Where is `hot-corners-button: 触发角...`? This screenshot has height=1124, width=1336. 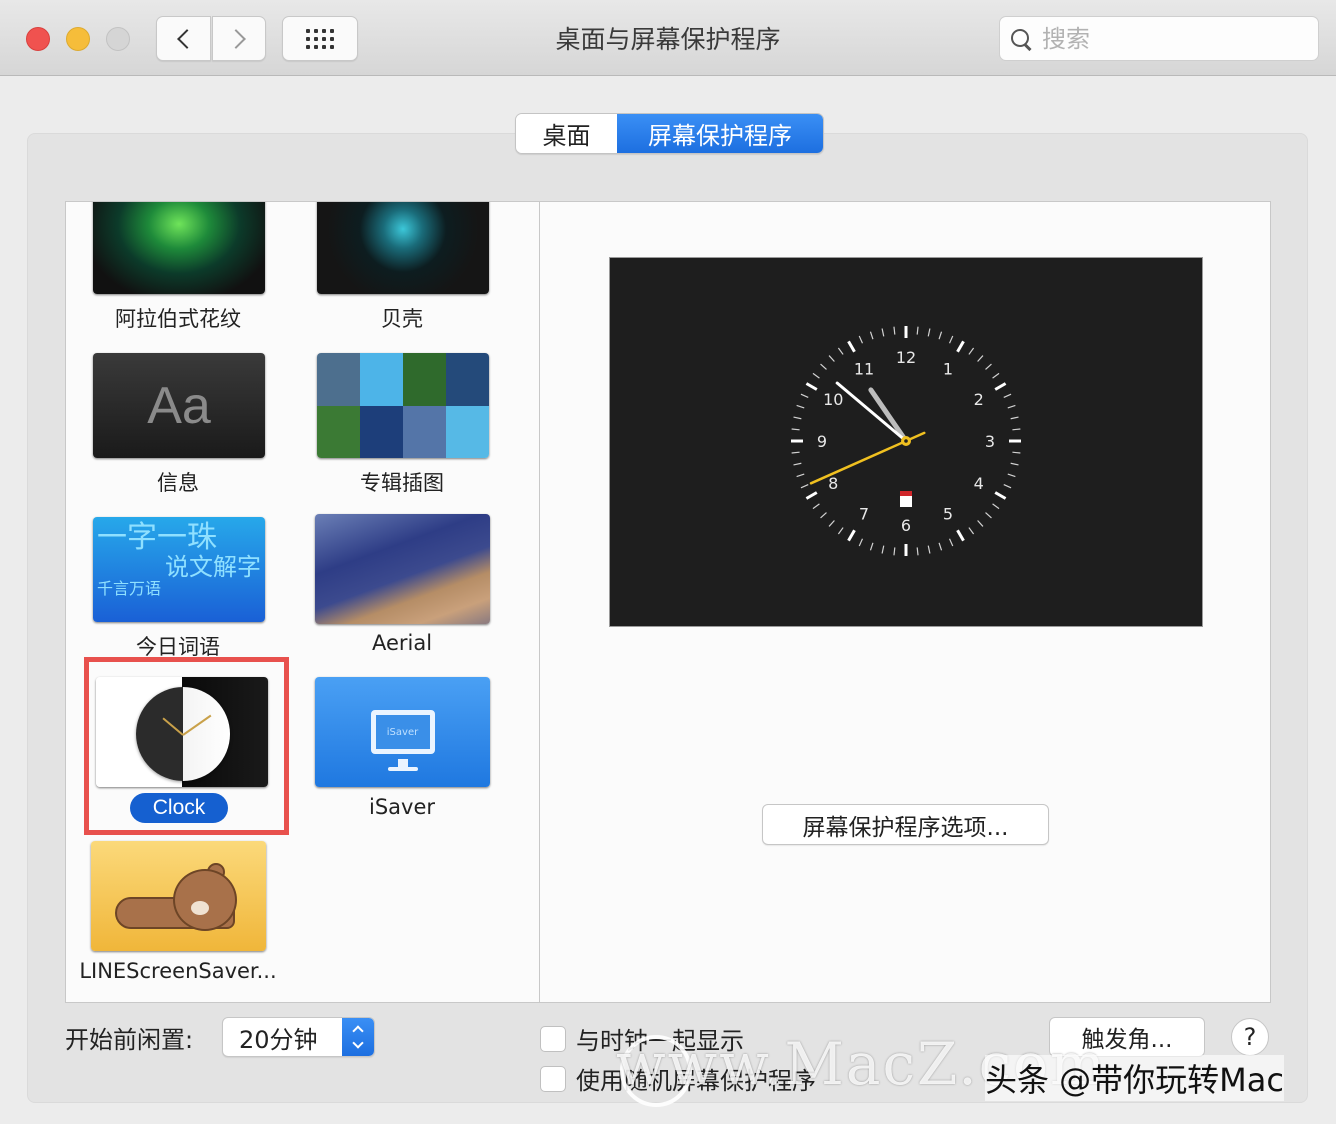
hot-corners-button: 触发角... is located at coordinates (1127, 1037).